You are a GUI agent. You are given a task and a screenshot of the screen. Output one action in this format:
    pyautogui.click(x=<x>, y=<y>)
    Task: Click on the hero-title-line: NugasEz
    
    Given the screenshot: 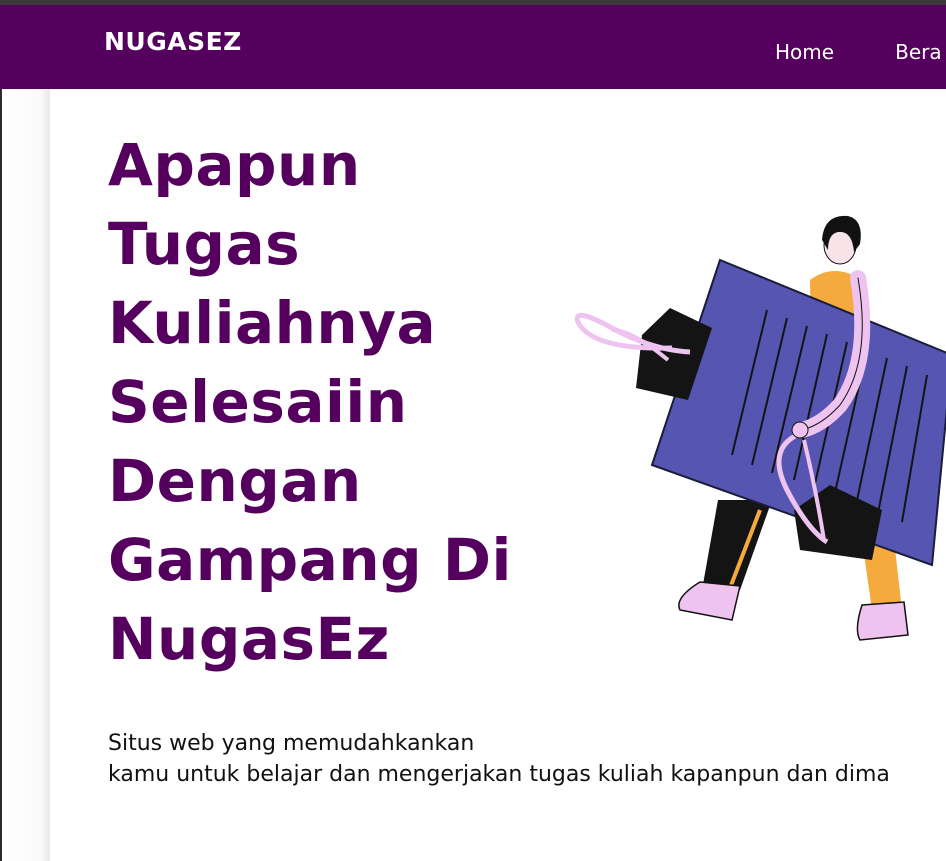 What is the action you would take?
    pyautogui.click(x=249, y=639)
    